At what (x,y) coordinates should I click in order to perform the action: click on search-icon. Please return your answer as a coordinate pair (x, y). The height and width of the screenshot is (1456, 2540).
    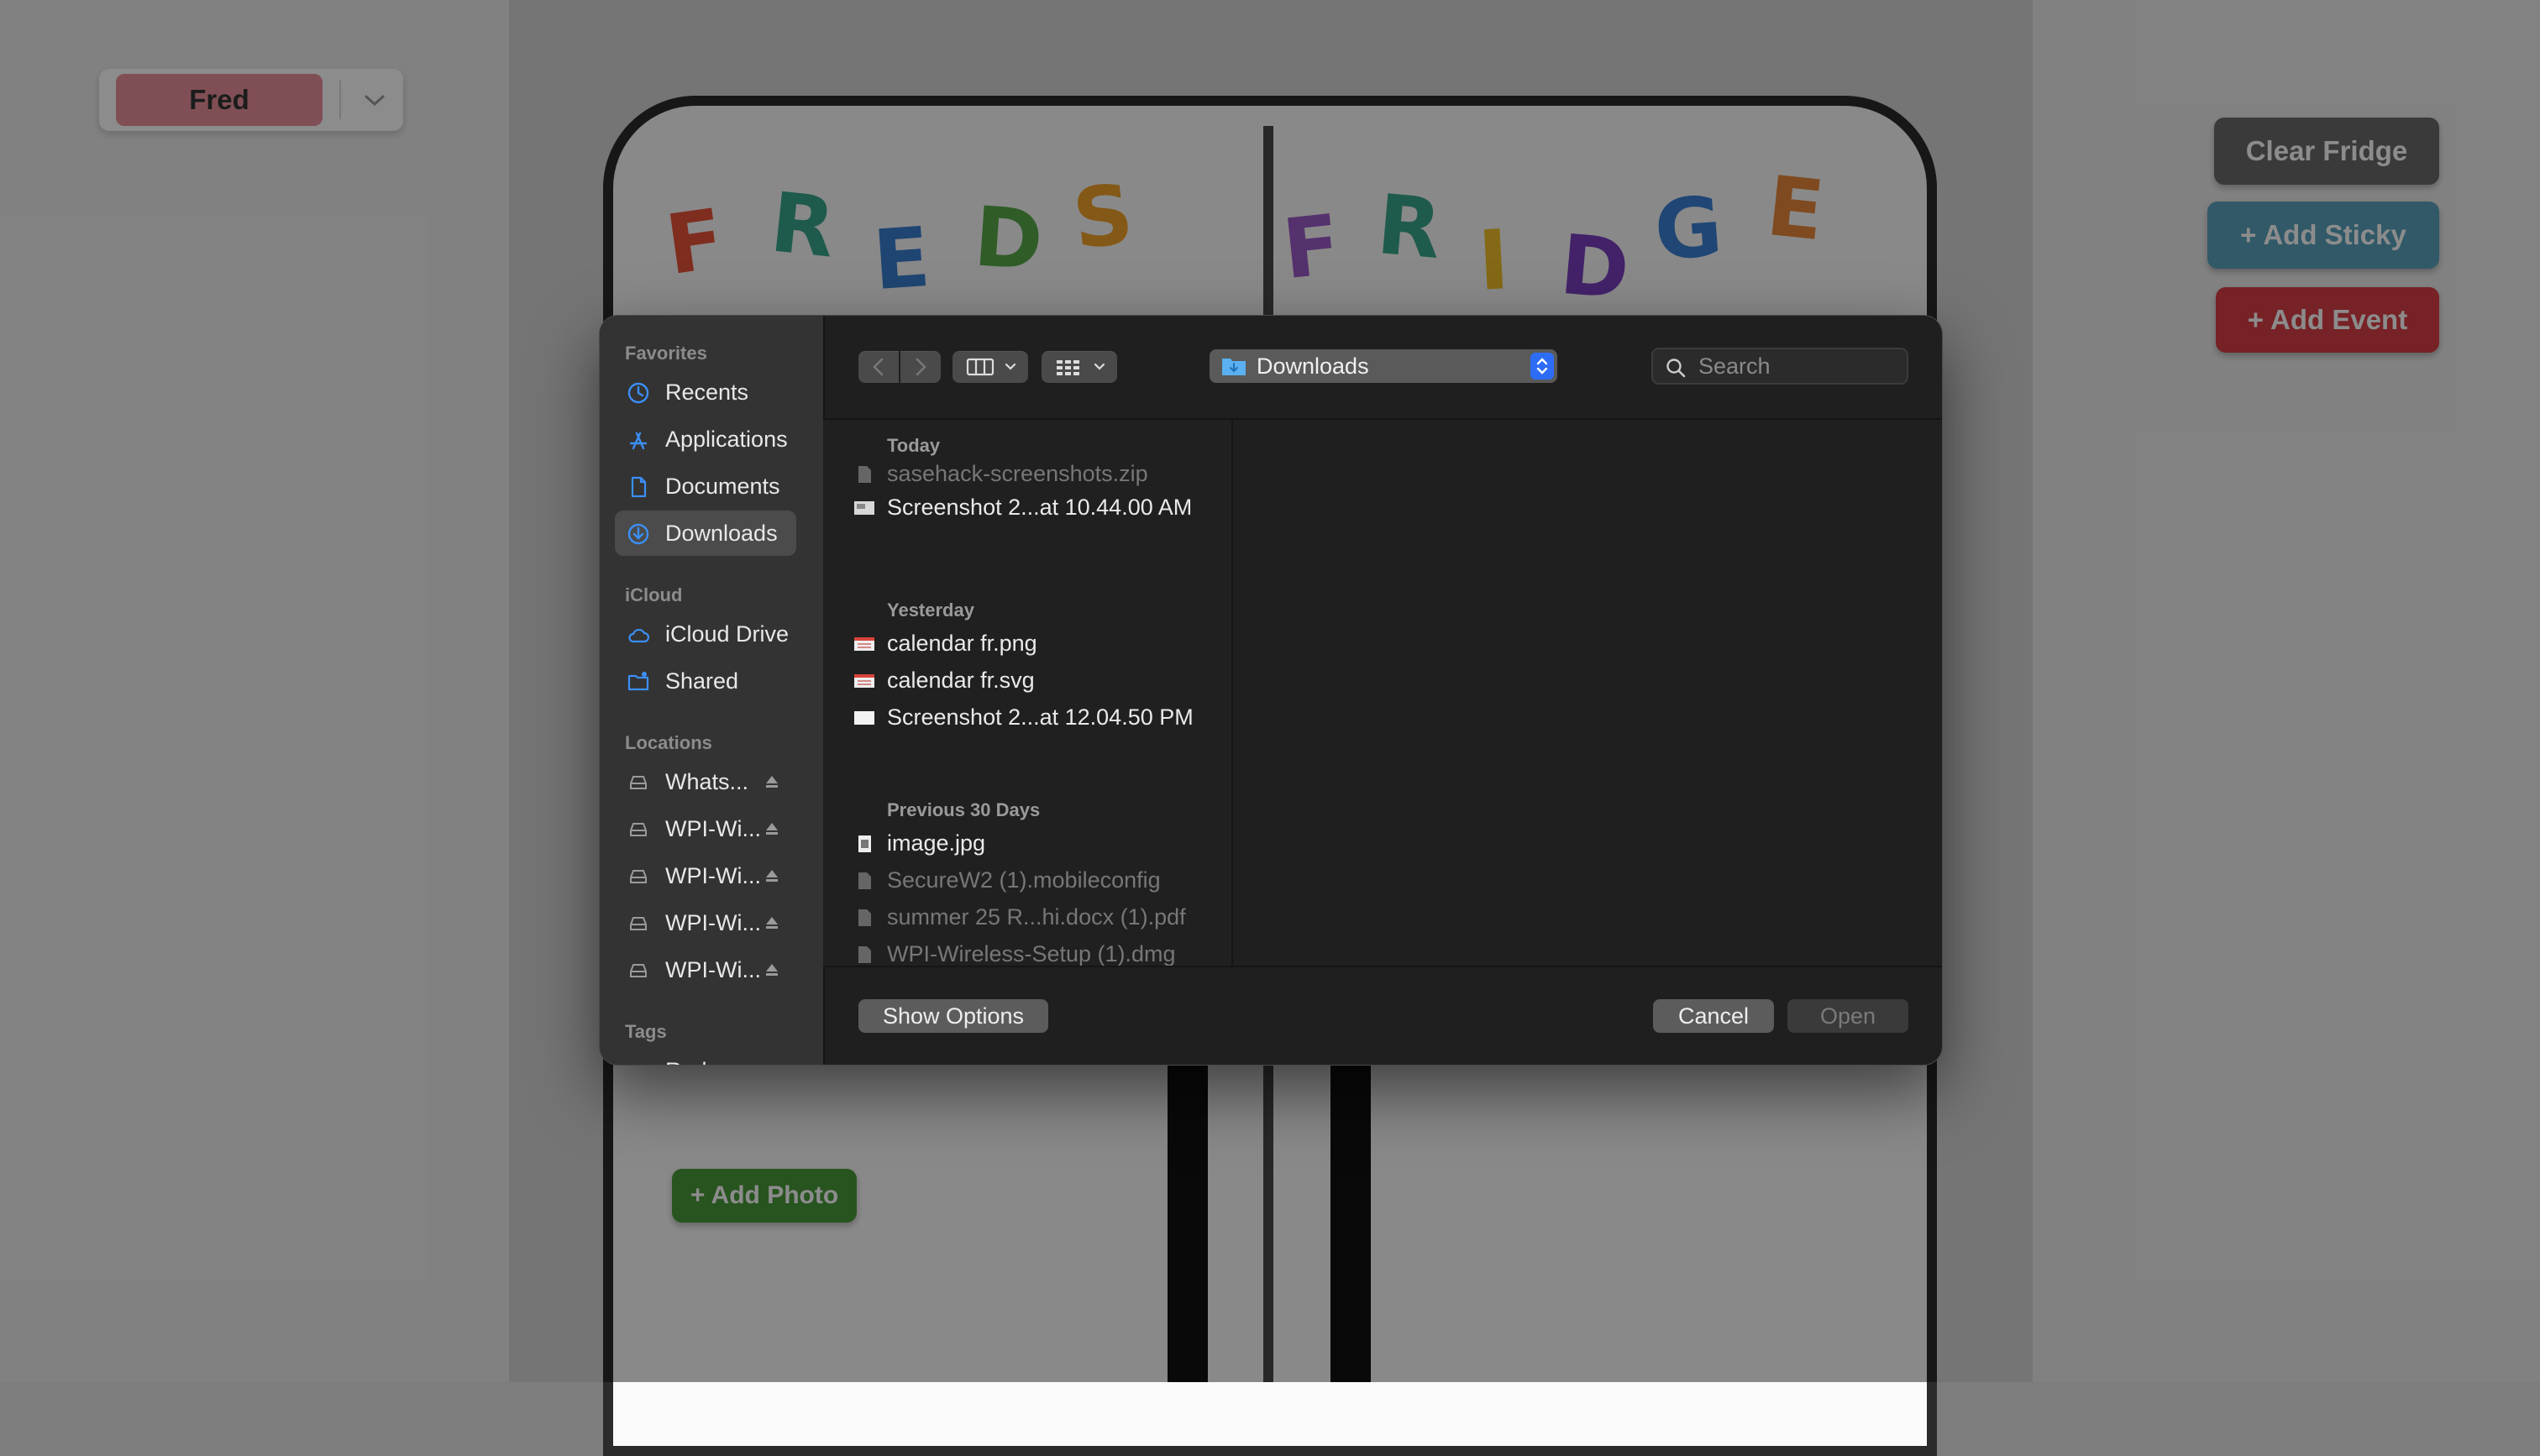
    Looking at the image, I should click on (1676, 368).